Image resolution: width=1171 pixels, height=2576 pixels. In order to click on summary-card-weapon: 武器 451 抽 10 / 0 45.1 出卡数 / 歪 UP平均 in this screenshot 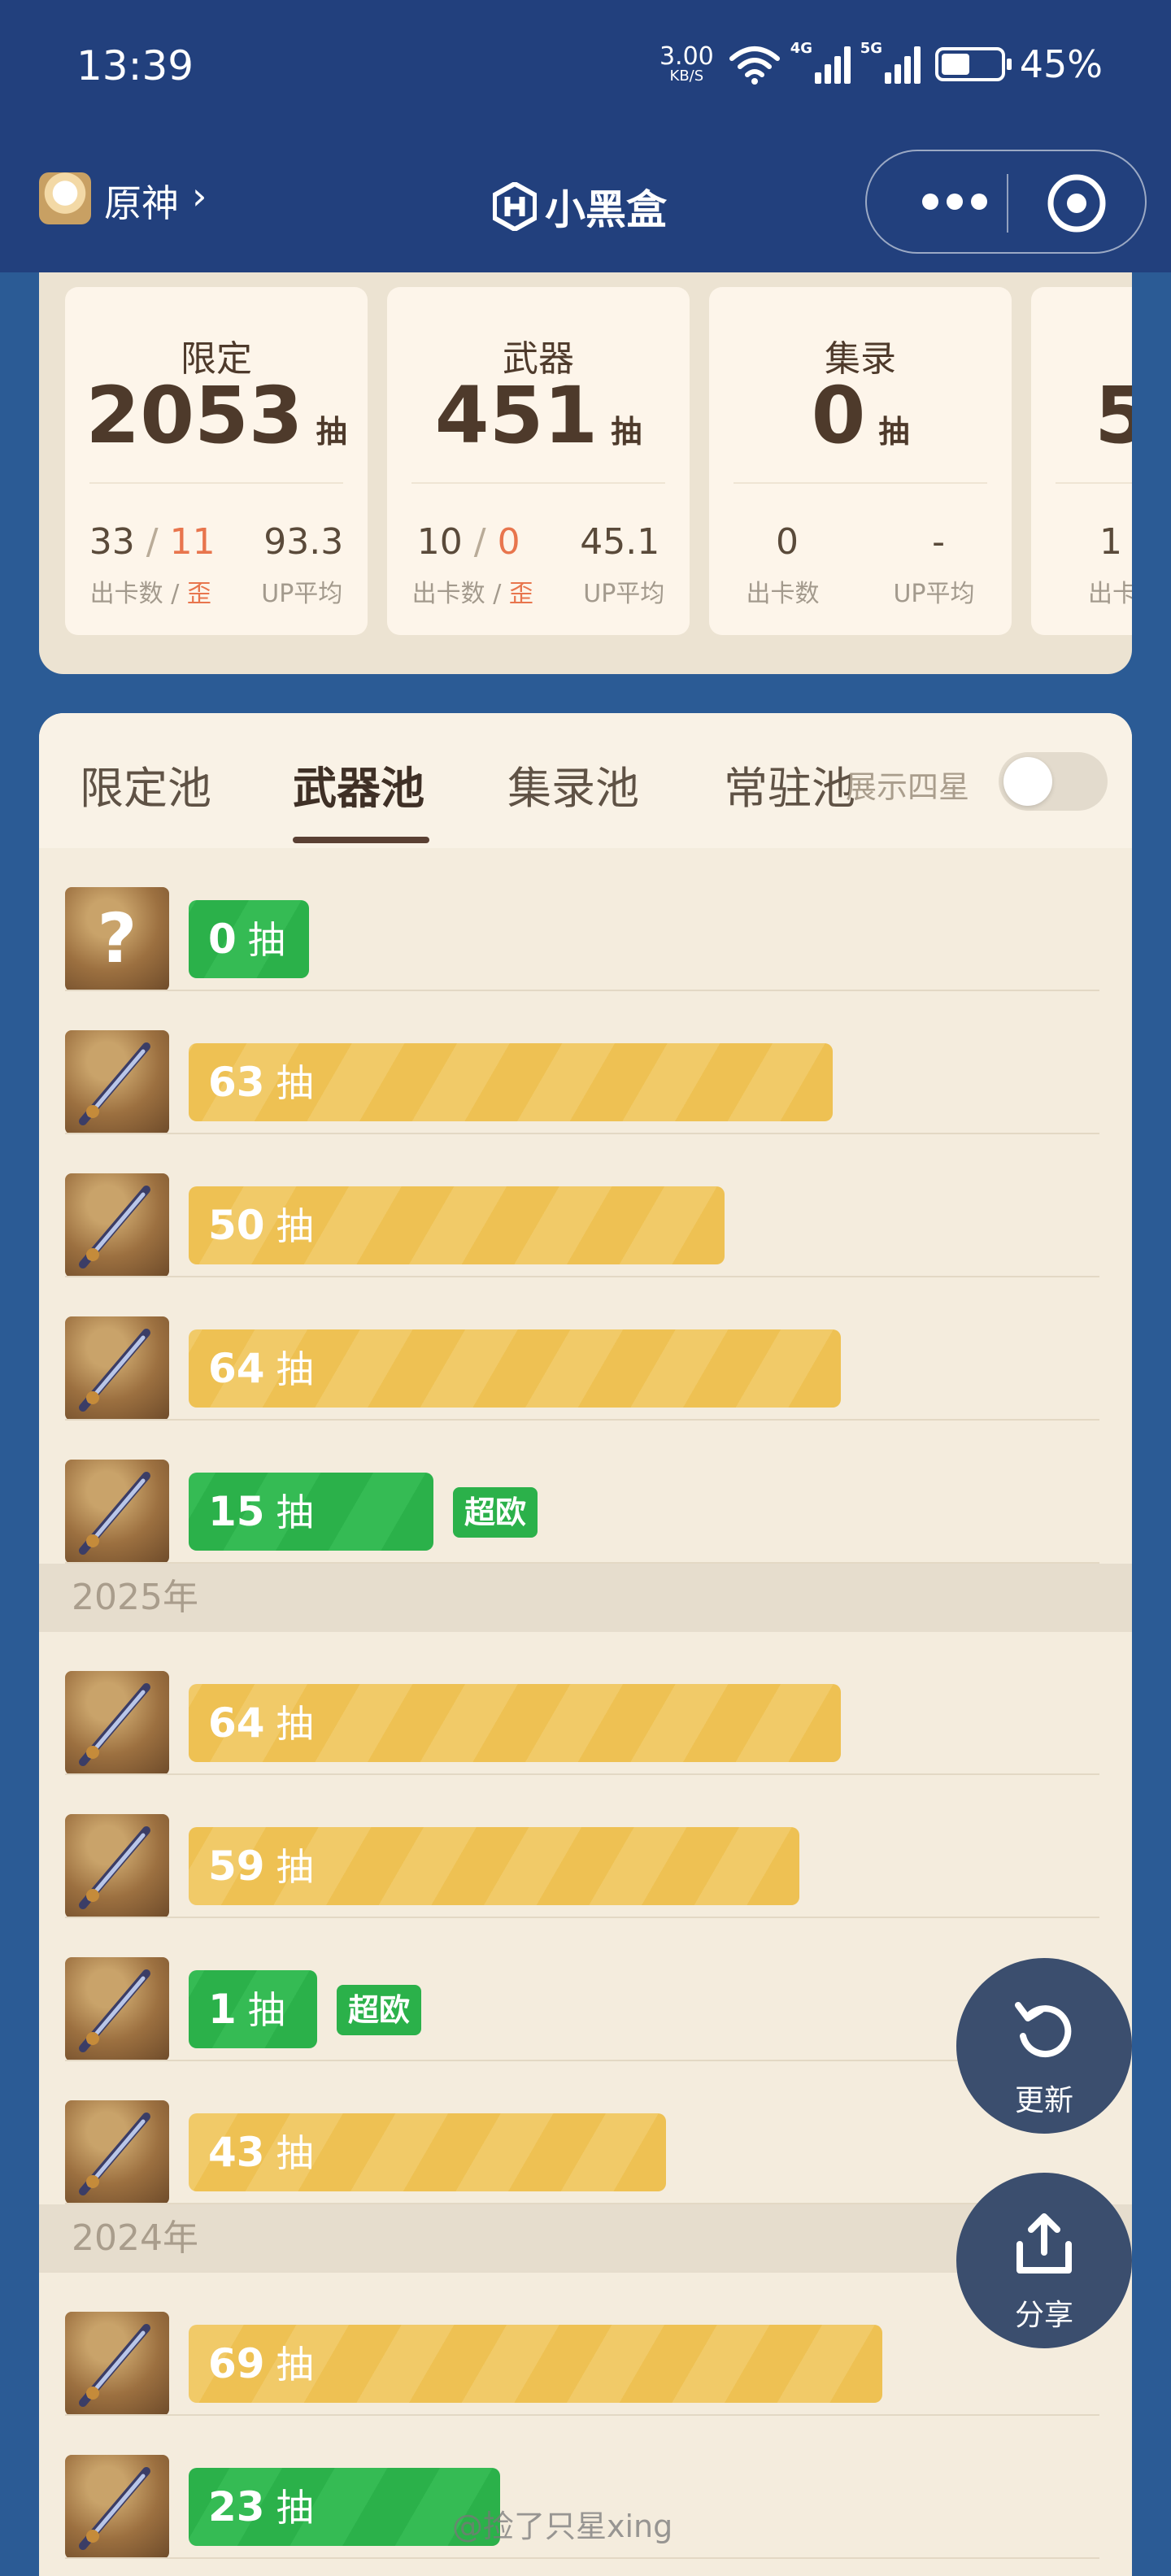, I will do `click(538, 461)`.